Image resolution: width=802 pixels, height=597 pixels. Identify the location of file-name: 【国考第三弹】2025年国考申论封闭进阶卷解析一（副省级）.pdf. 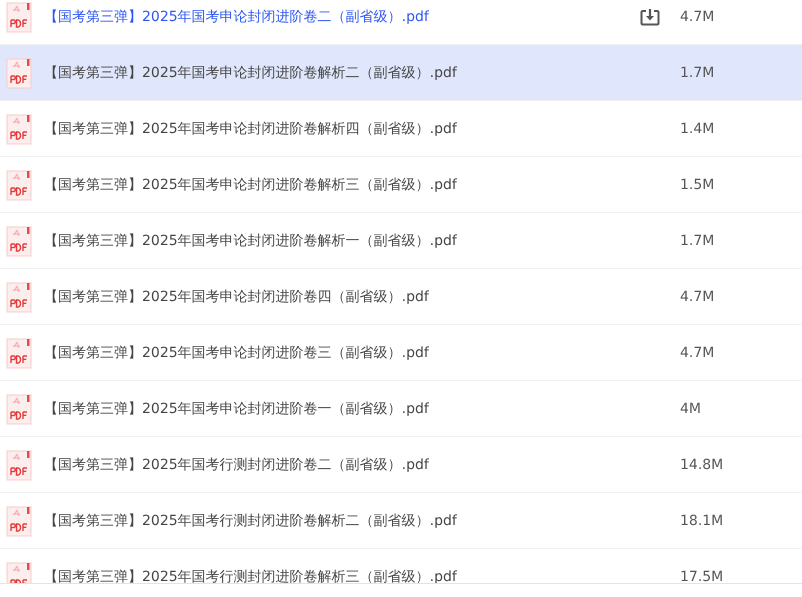
(342, 241).